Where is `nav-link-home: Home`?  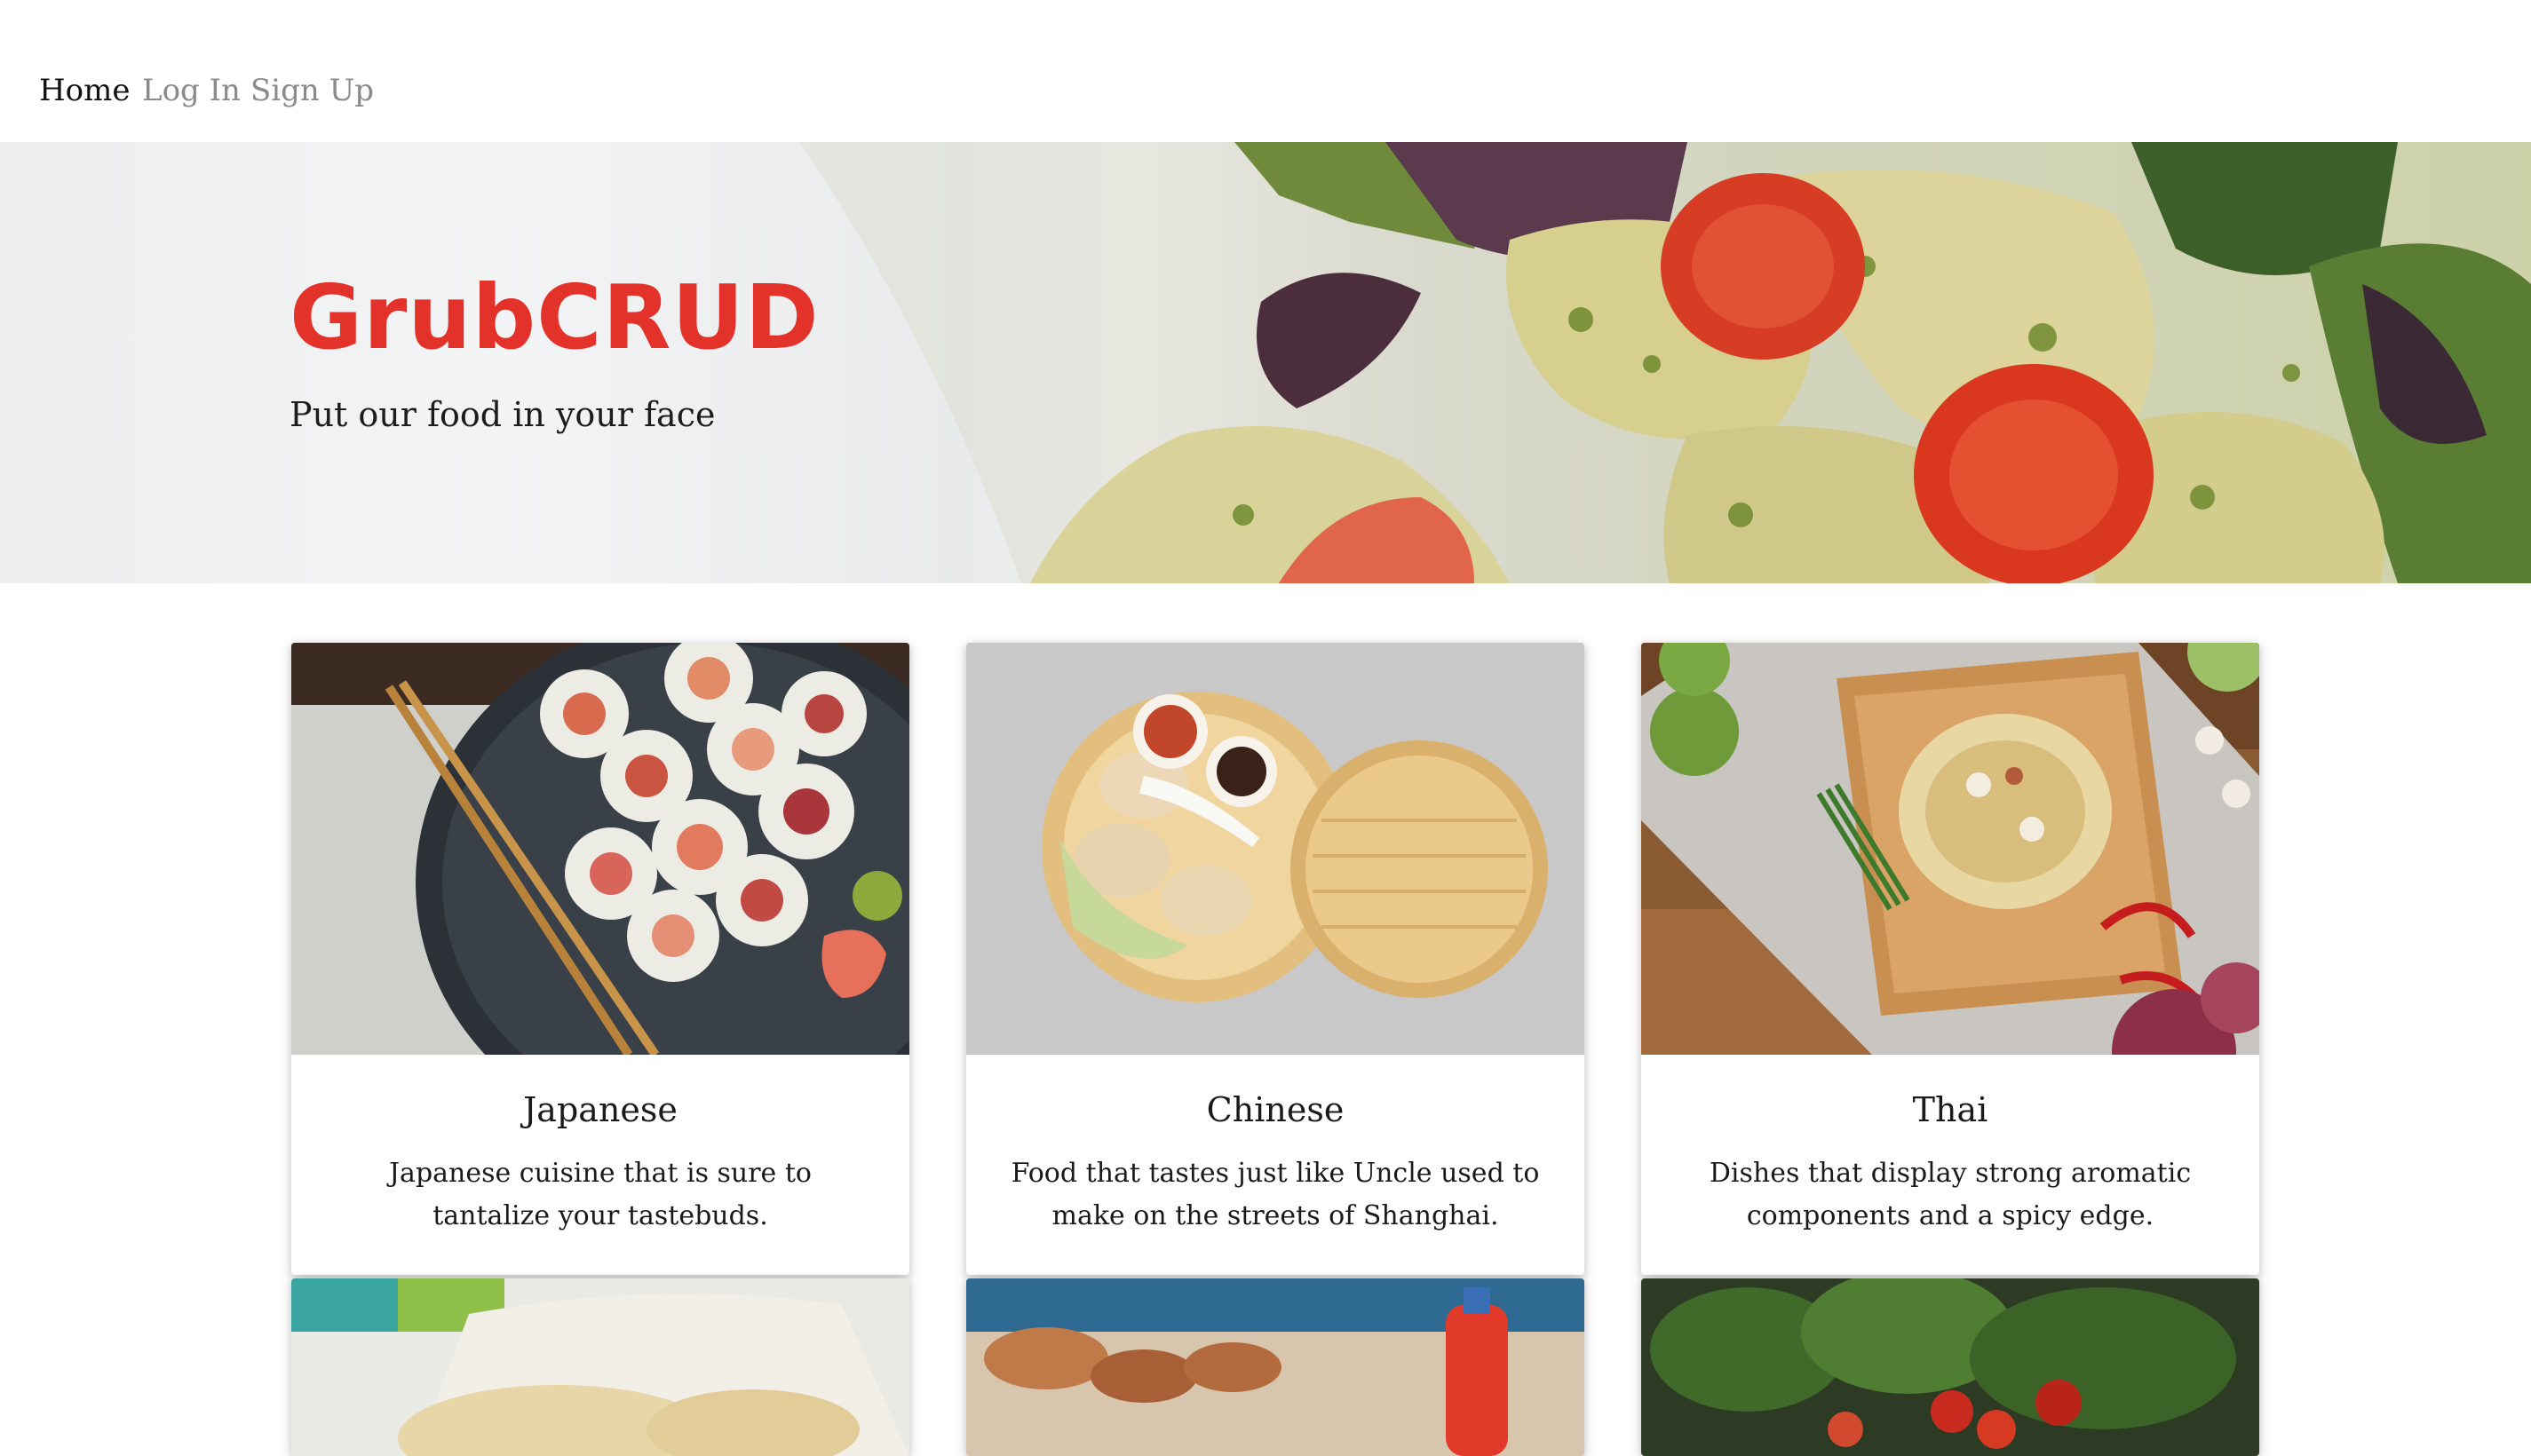 nav-link-home: Home is located at coordinates (84, 90).